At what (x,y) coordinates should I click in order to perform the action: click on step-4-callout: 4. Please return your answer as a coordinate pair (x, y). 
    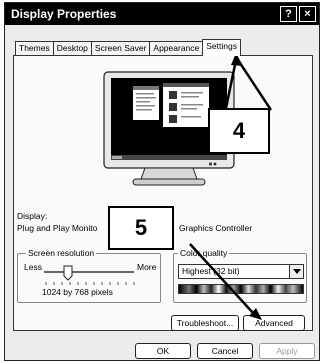
    Looking at the image, I should click on (239, 131).